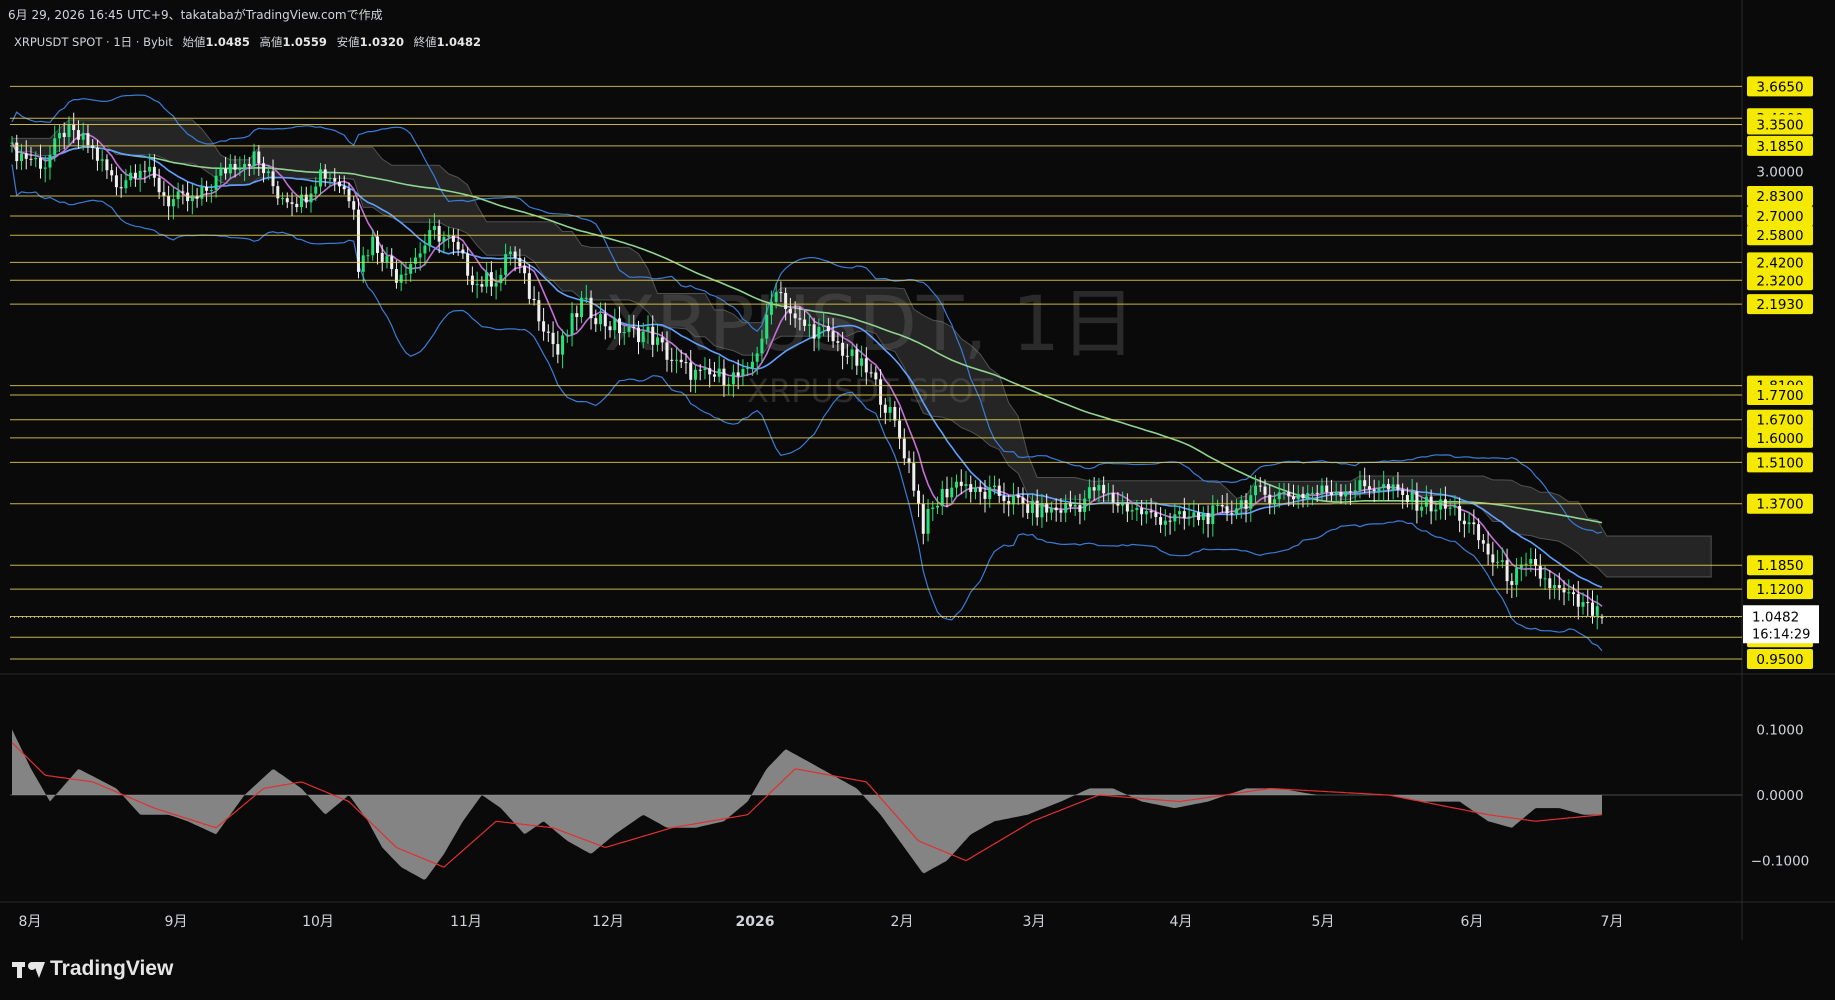  Describe the element at coordinates (1779, 236) in the screenshot. I see `level-label: 2.5800` at that location.